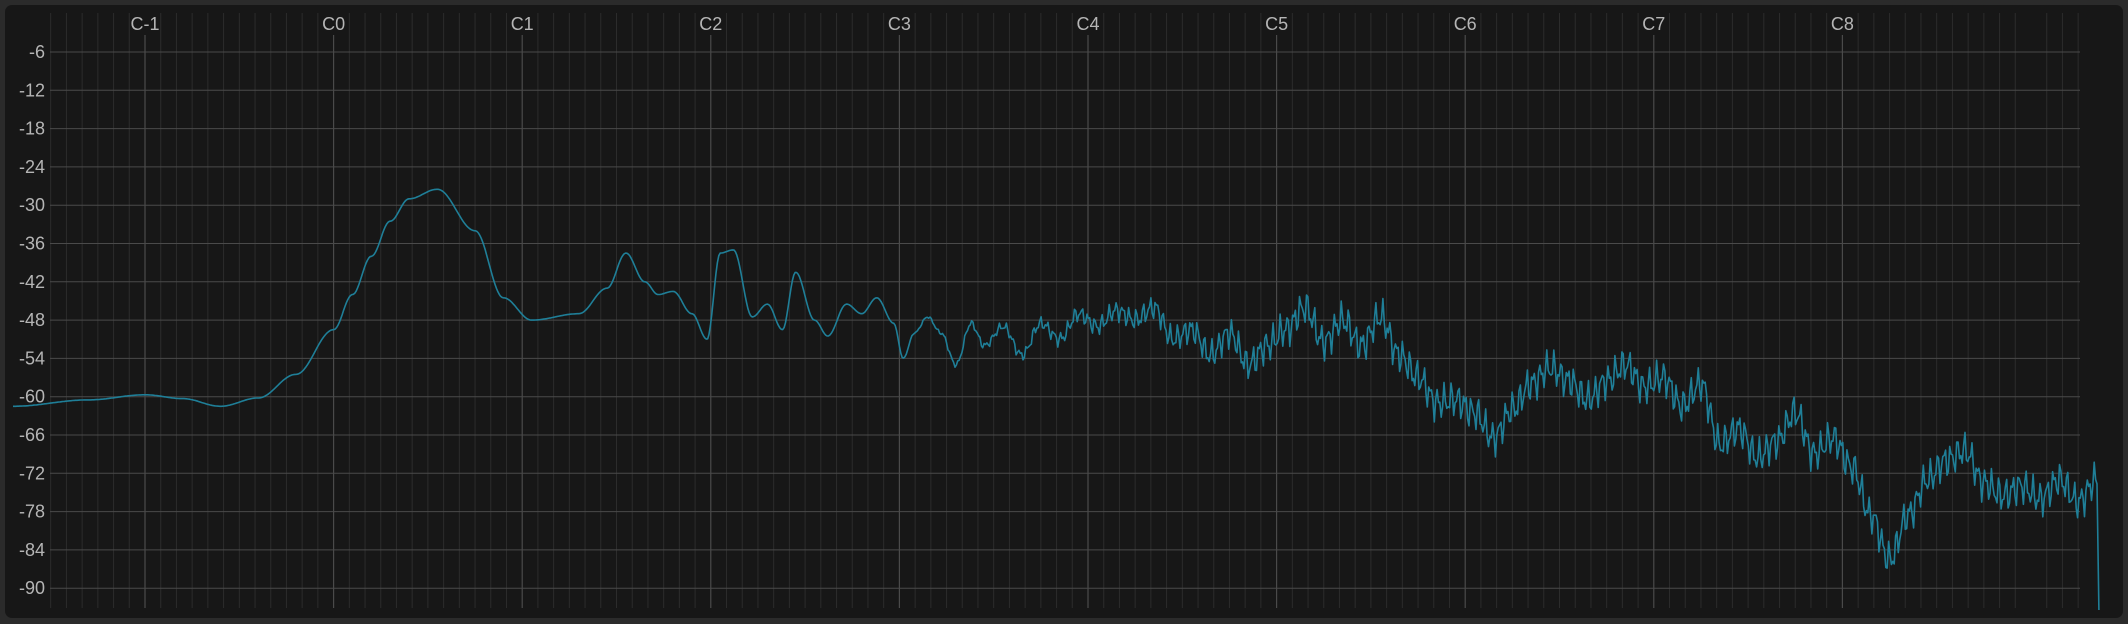 The height and width of the screenshot is (624, 2128). What do you see at coordinates (32, 512) in the screenshot?
I see `y-tick-label: -78` at bounding box center [32, 512].